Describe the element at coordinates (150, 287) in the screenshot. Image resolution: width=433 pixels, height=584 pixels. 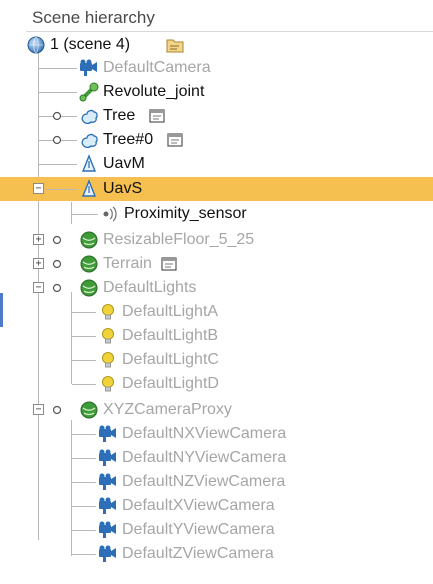
I see `tree-item-label: DefaultLights` at that location.